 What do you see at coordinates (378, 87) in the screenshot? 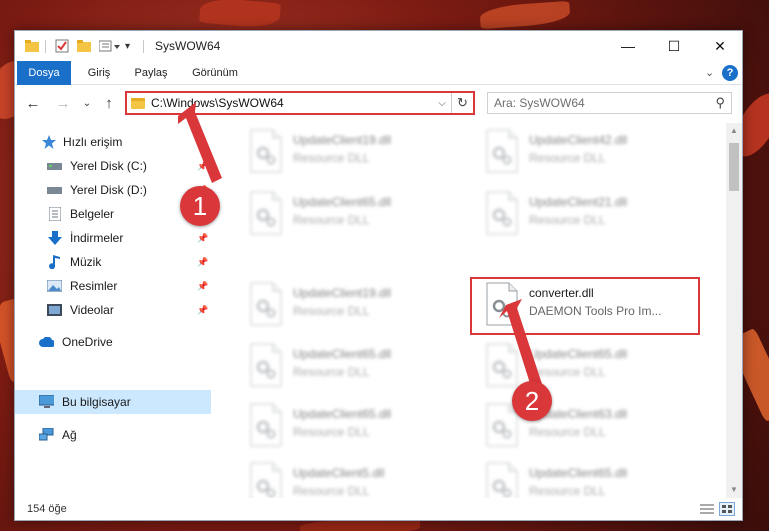
I see `ribbon-tabs: Dosya Giriş Paylaş Görünüm ⌄ ?` at bounding box center [378, 87].